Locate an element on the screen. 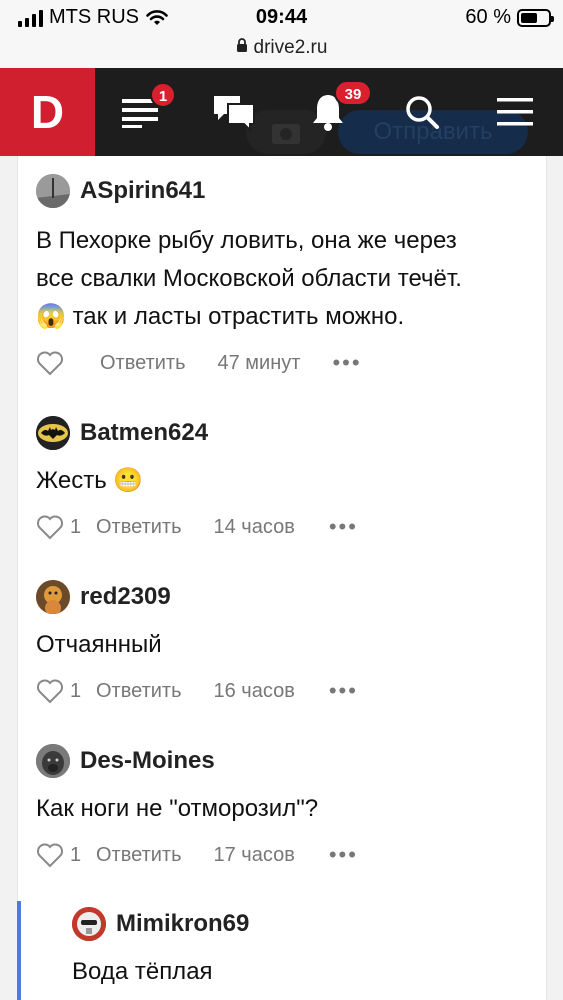  comment-author: Batmen624 is located at coordinates (122, 433).